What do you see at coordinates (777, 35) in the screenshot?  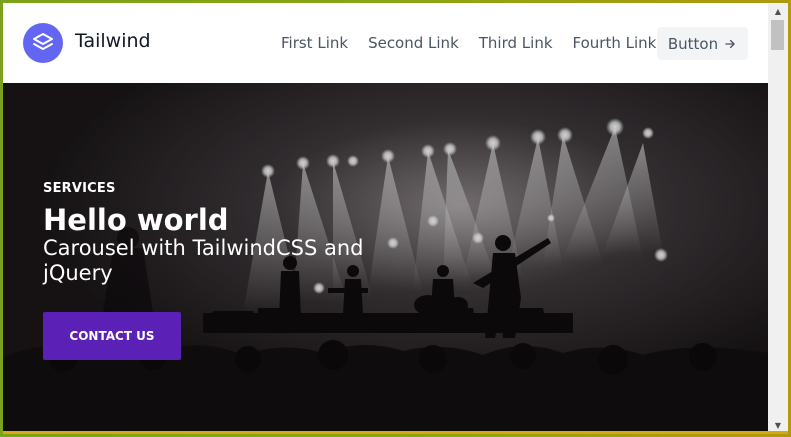 I see `scrollbar-thumb` at bounding box center [777, 35].